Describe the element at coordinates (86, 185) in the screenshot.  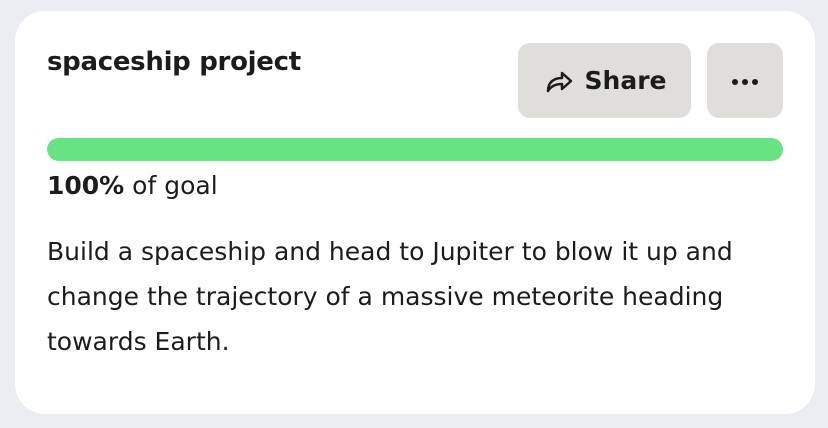
I see `goal-percent: 100%` at that location.